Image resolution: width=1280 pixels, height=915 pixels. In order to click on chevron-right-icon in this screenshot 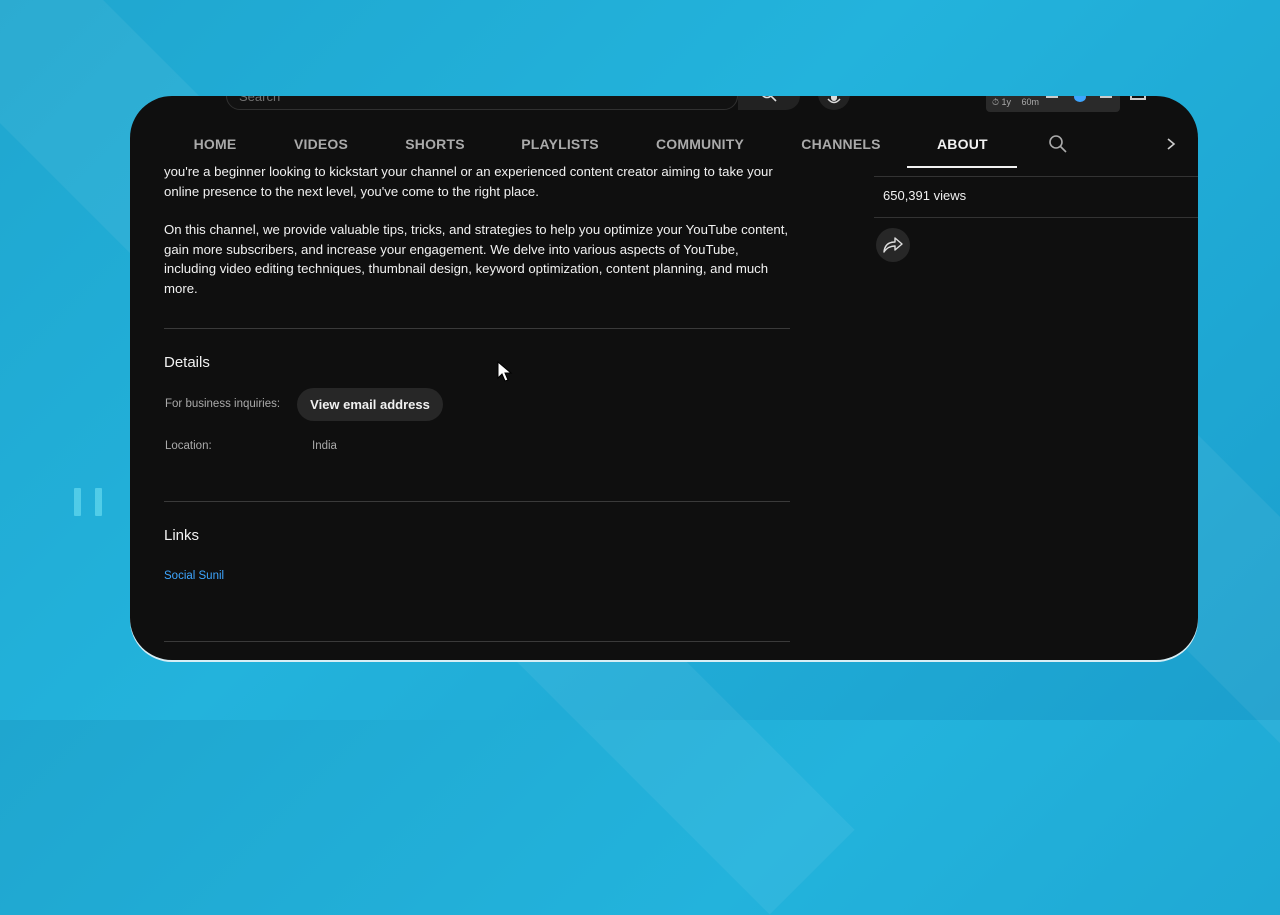, I will do `click(1171, 144)`.